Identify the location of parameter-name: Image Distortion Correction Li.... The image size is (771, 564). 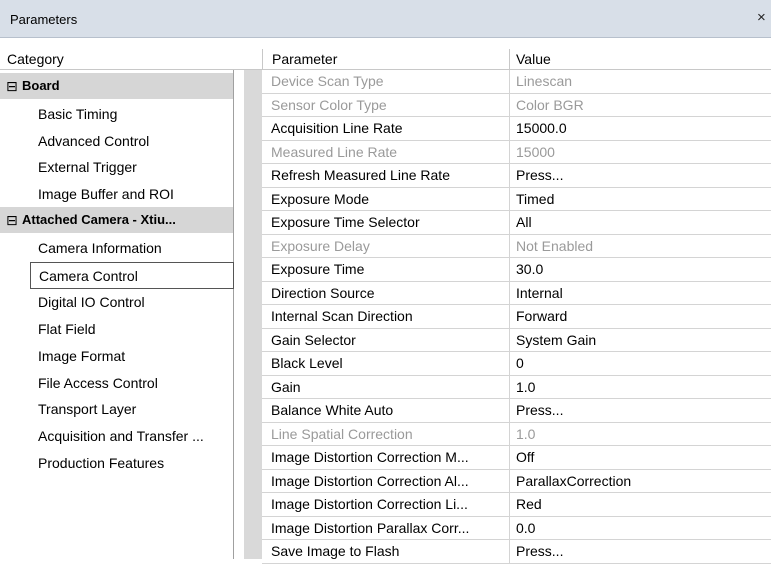
(386, 504).